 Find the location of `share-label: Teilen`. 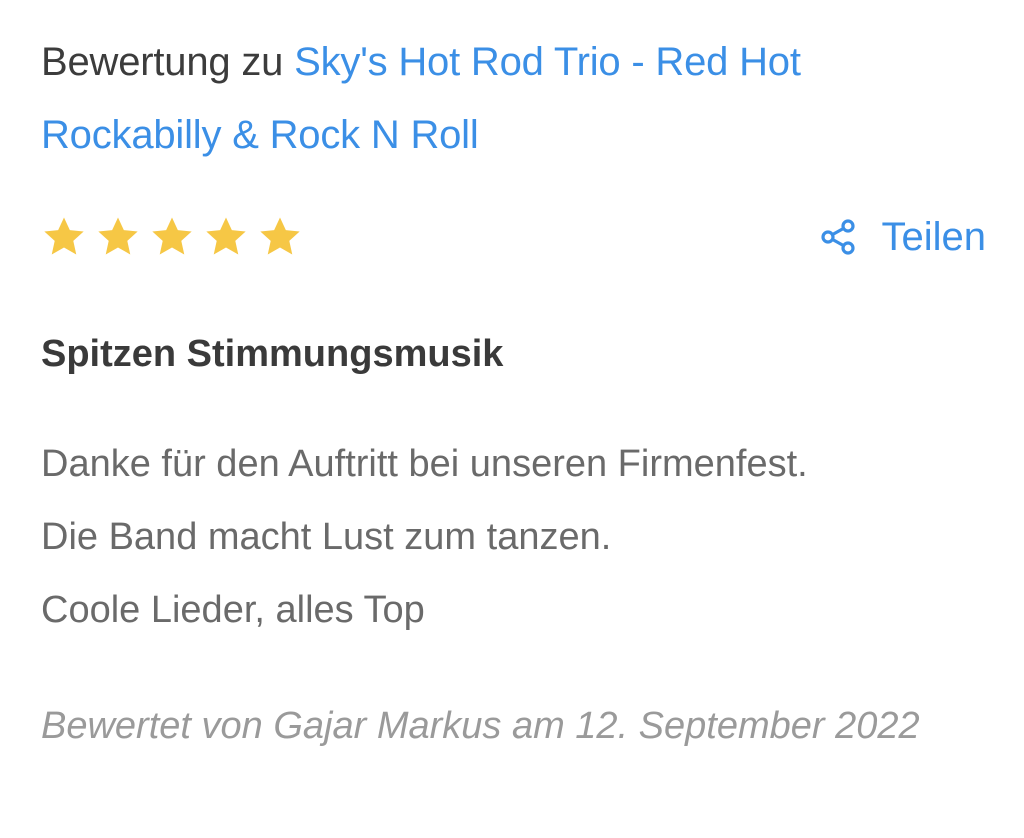

share-label: Teilen is located at coordinates (933, 237).